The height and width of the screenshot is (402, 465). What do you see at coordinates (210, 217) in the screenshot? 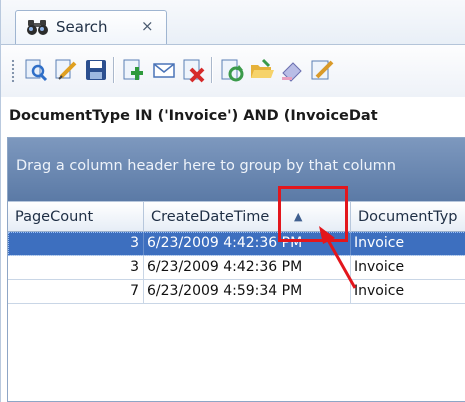
I see `column-header-label: CreateDateTime` at bounding box center [210, 217].